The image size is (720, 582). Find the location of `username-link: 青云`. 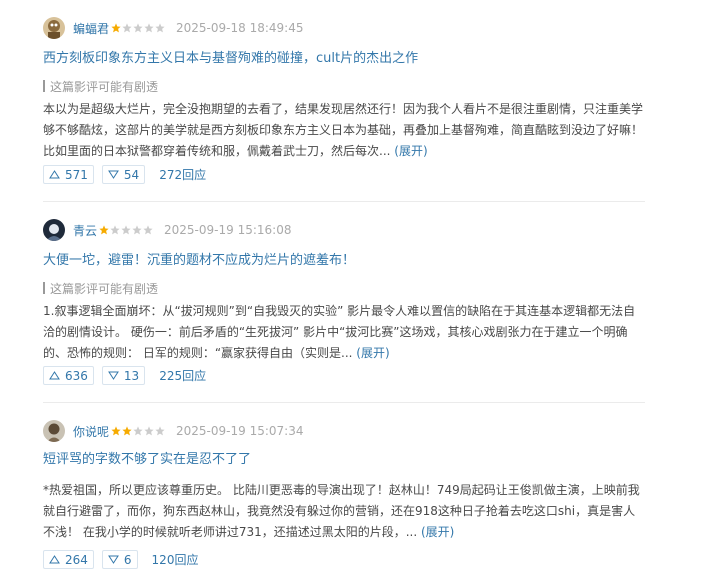

username-link: 青云 is located at coordinates (85, 230).